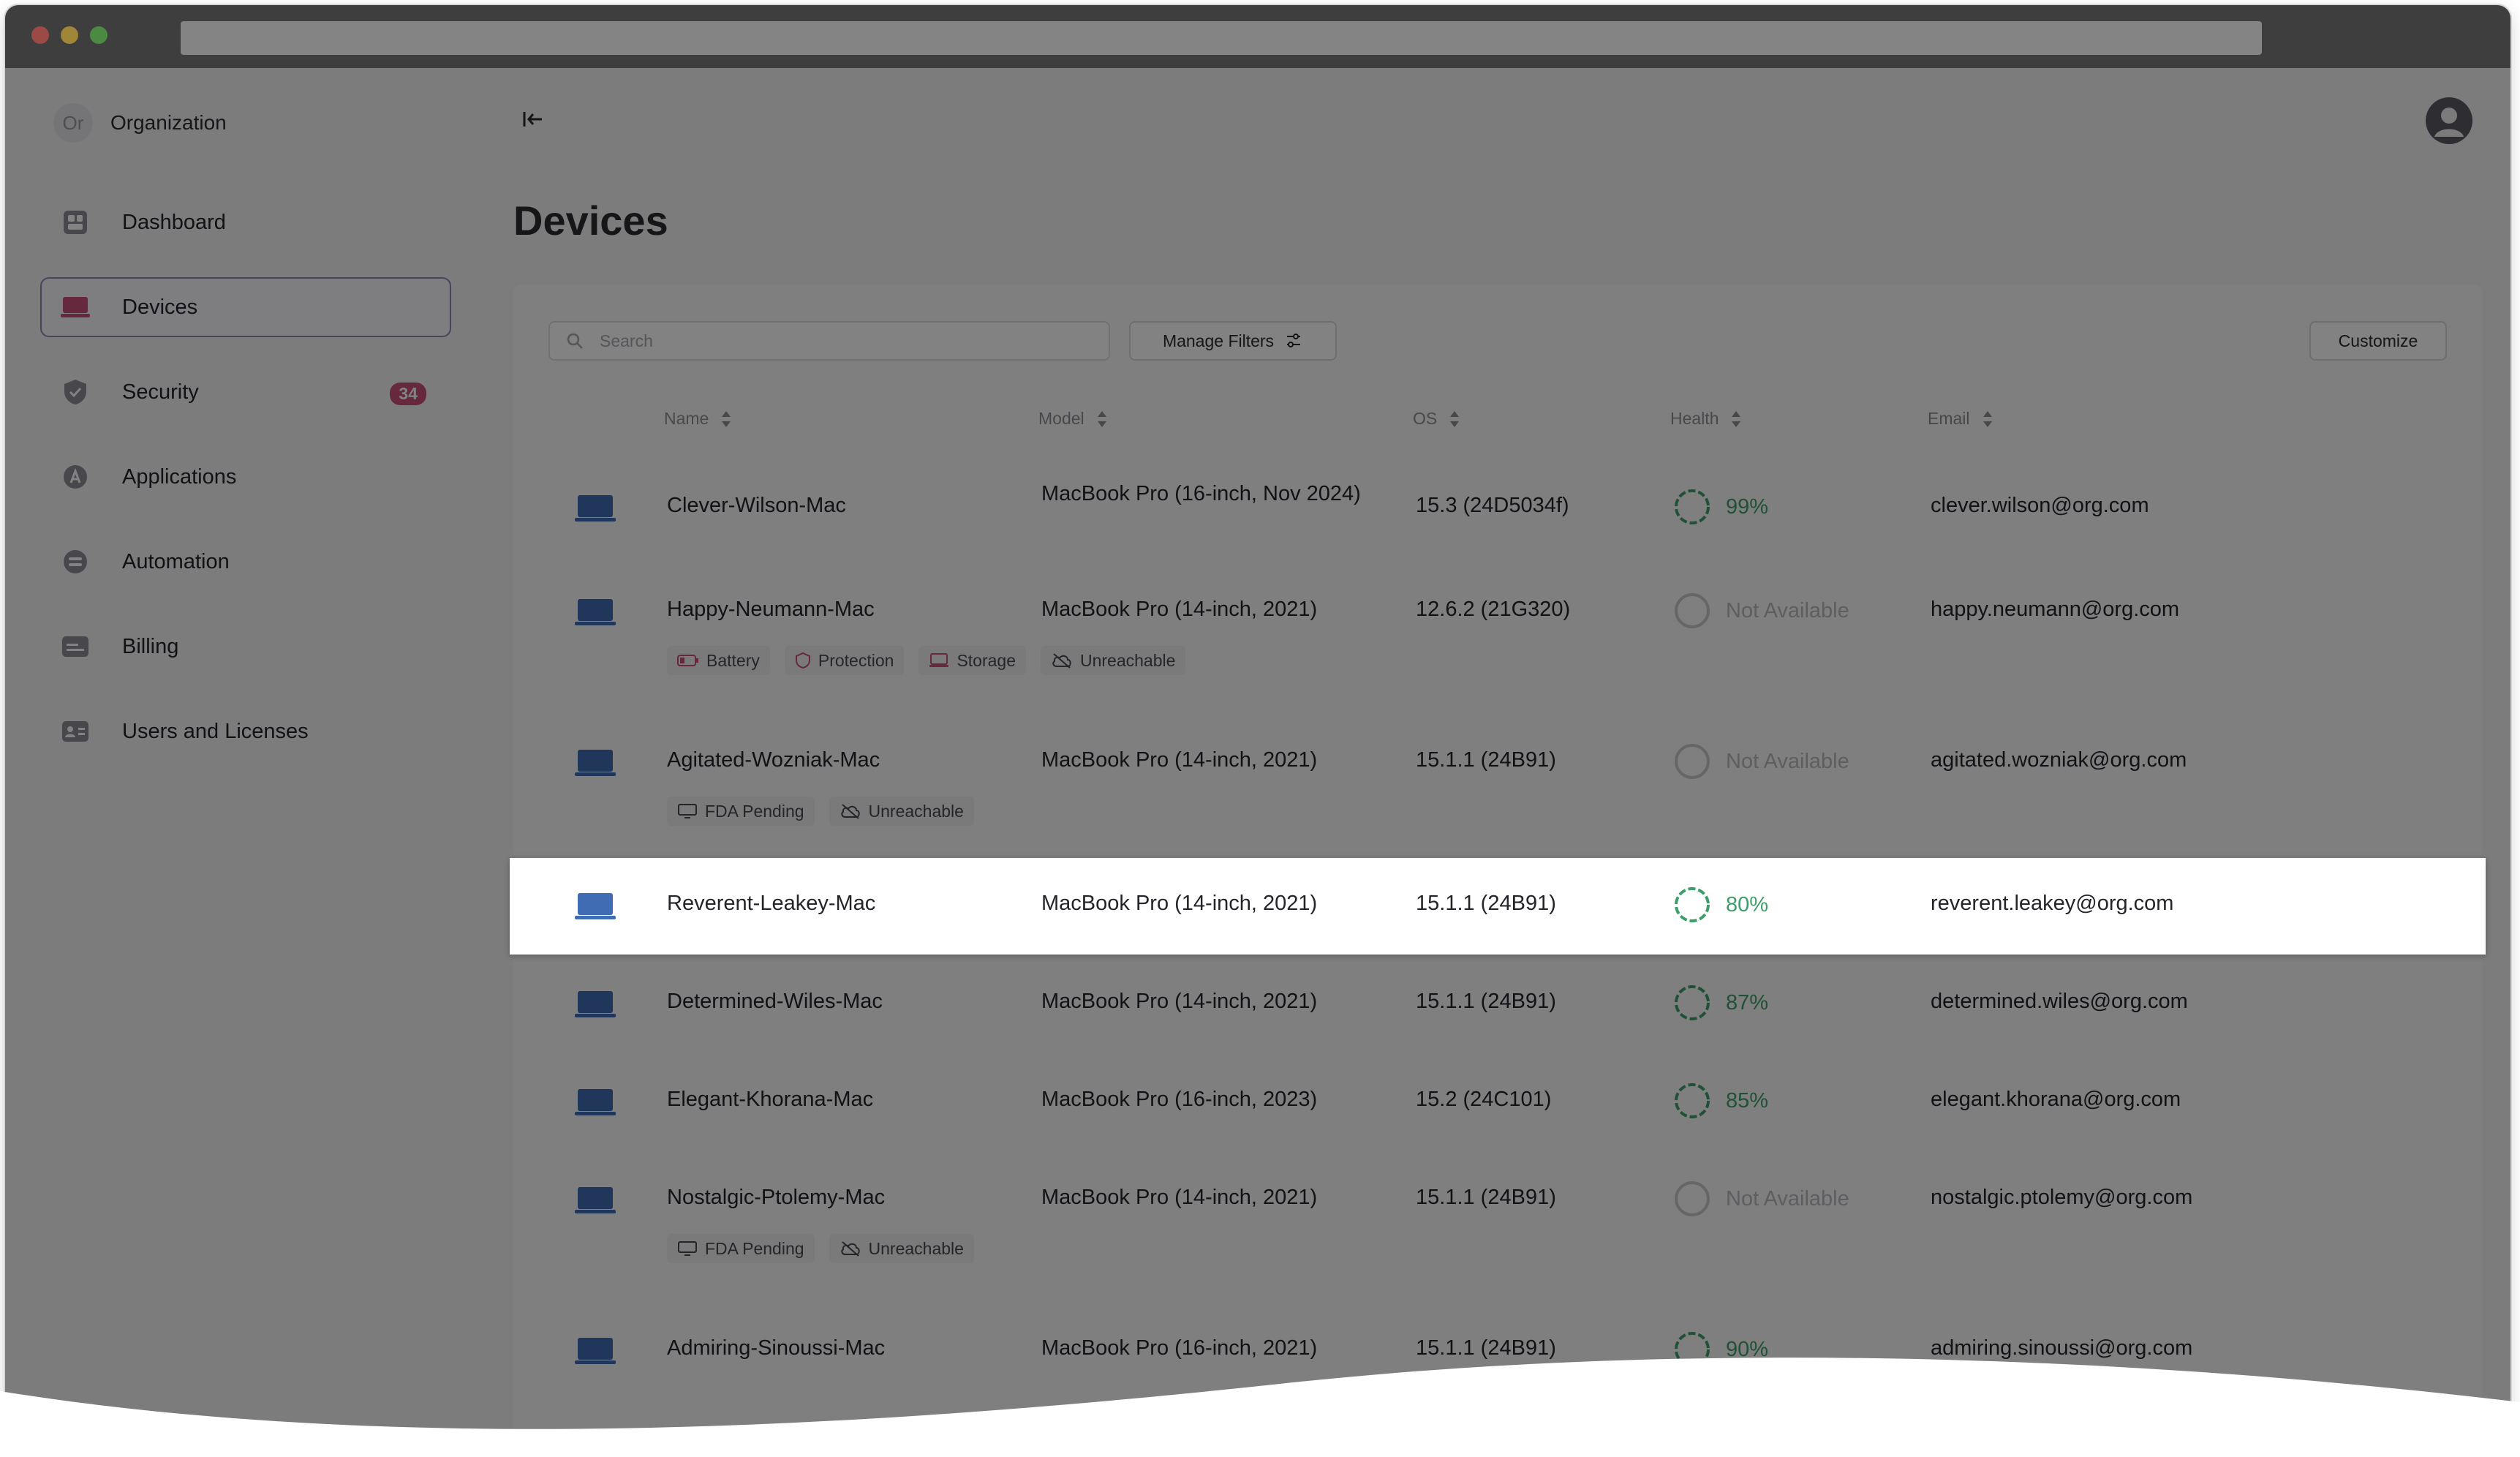  What do you see at coordinates (1706, 419) in the screenshot?
I see `column-header-health: Health` at bounding box center [1706, 419].